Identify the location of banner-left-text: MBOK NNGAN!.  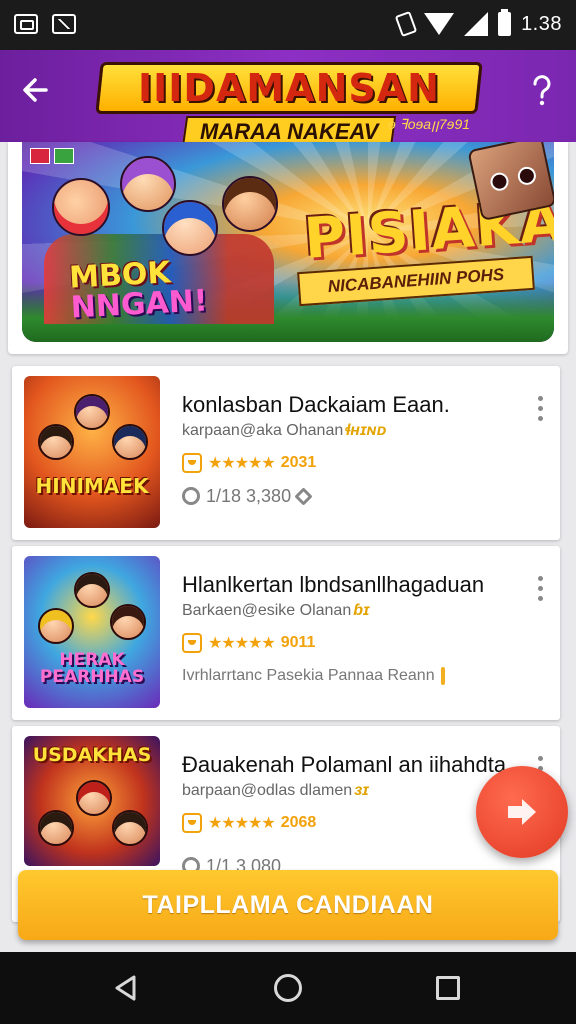
(138, 290).